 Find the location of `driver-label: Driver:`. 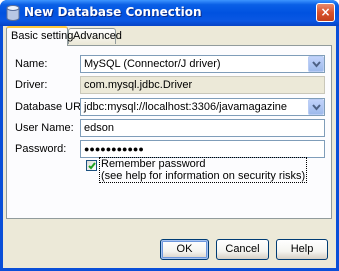

driver-label: Driver: is located at coordinates (31, 85).